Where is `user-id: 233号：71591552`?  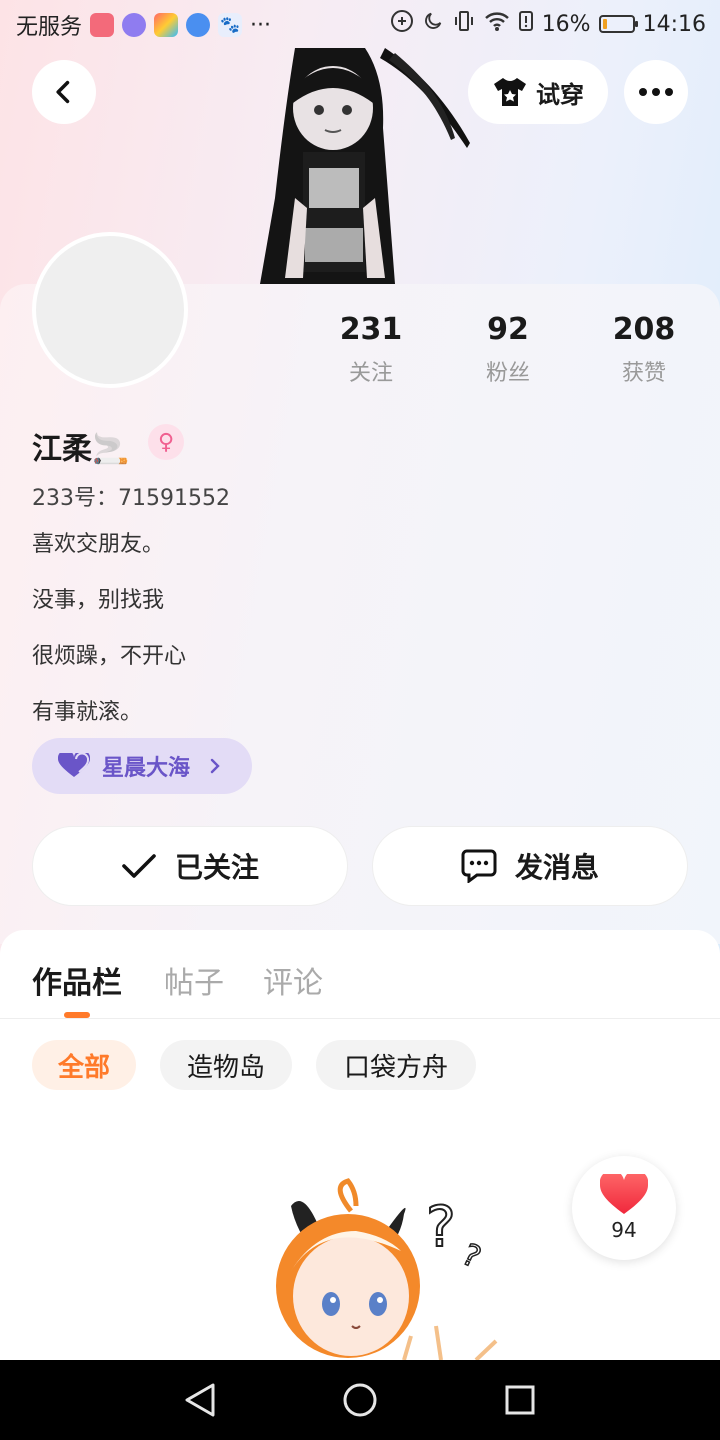
user-id: 233号：71591552 is located at coordinates (131, 496).